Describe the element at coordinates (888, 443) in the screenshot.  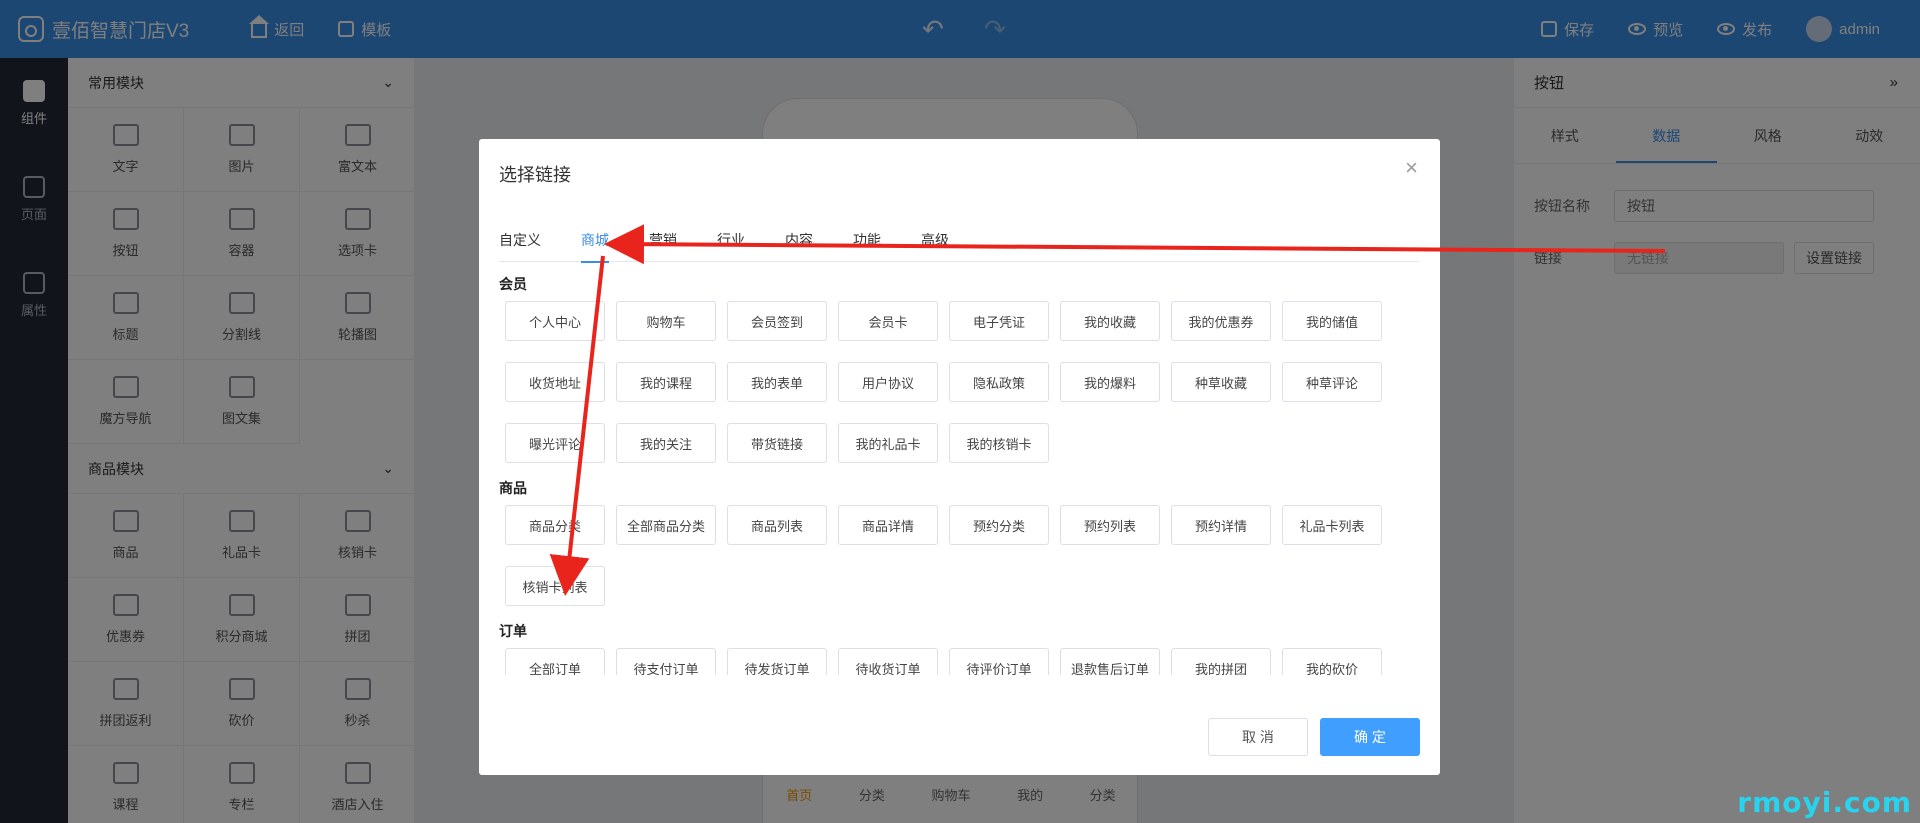
I see `link-option: 我的礼品卡` at that location.